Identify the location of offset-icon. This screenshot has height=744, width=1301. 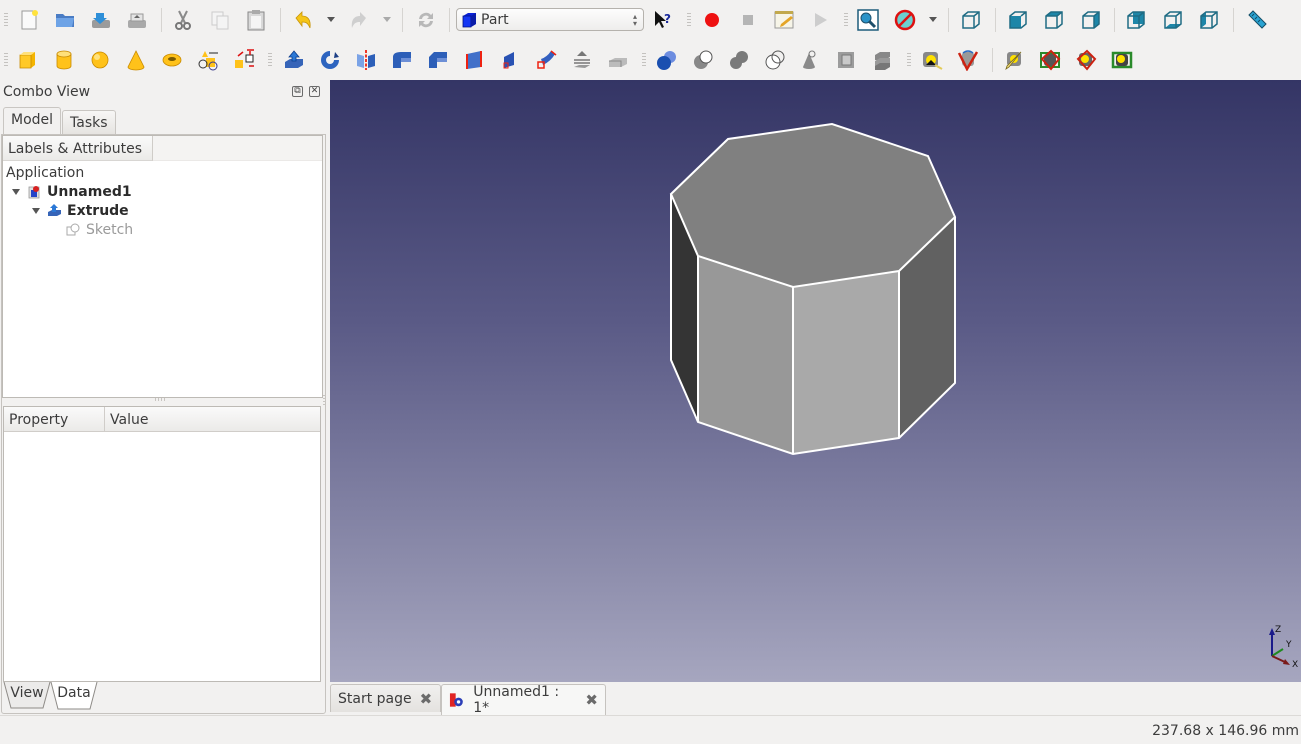
(847, 60).